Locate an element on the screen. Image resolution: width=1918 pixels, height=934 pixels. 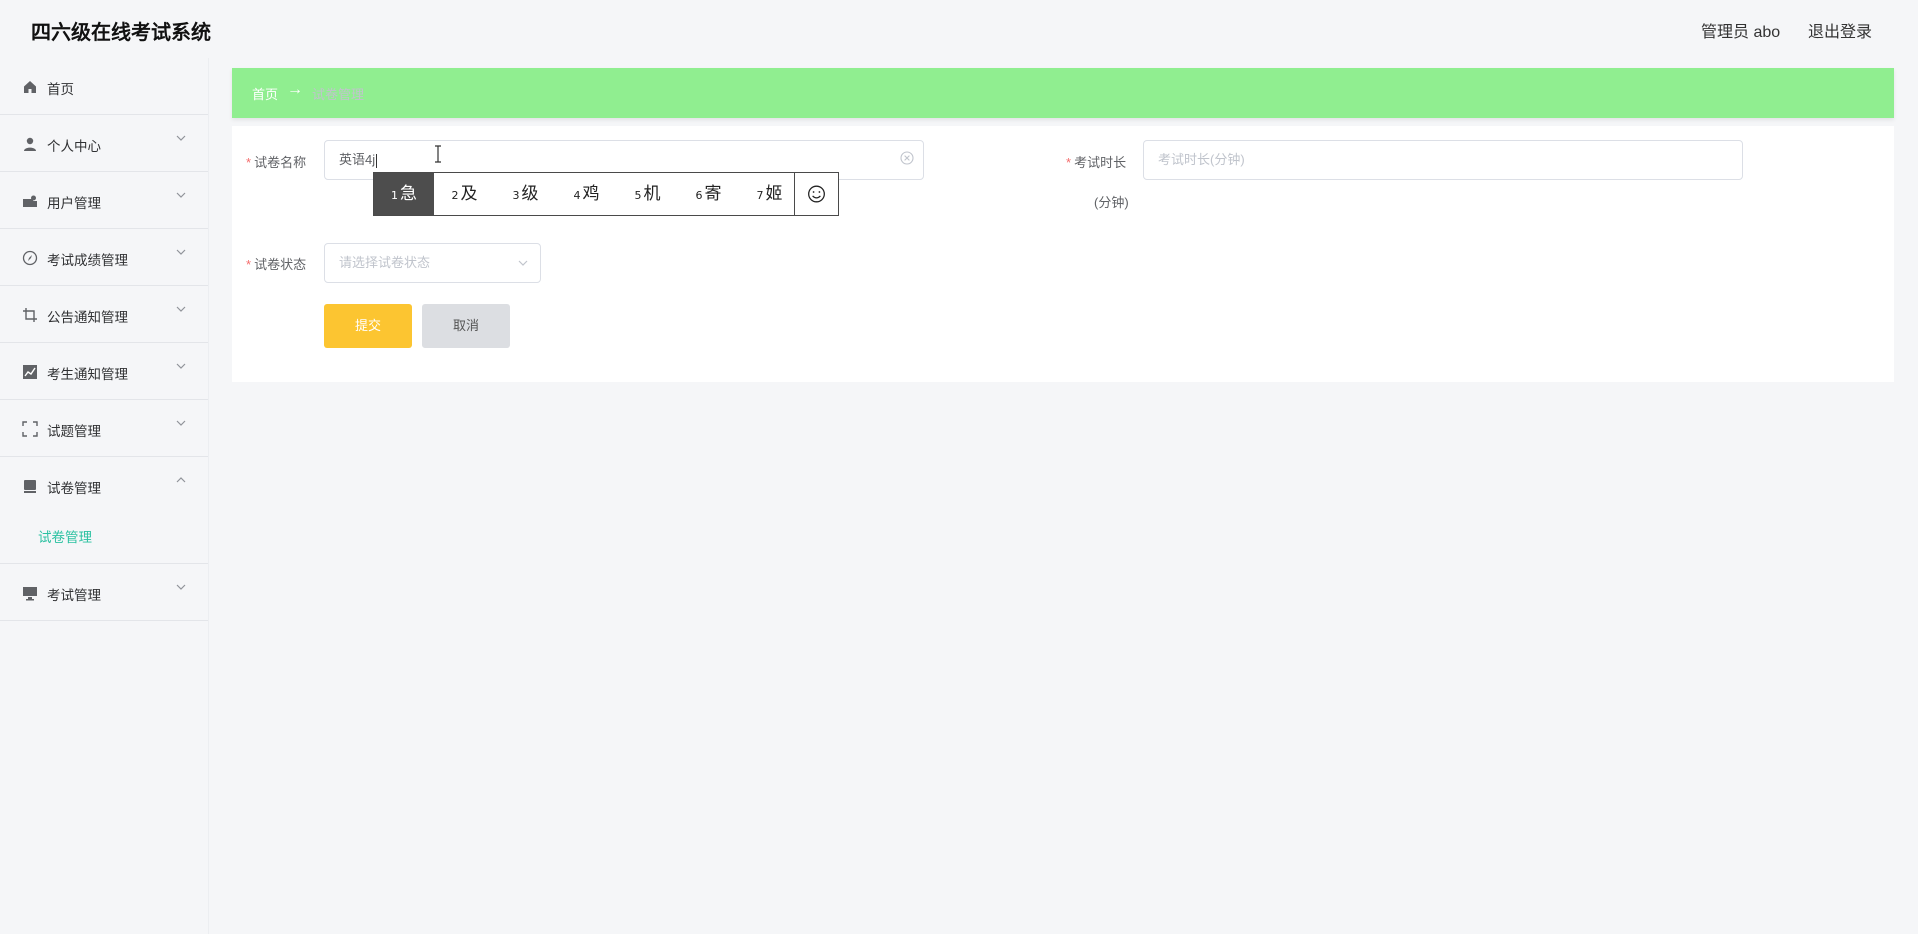
ime-candidate-number: 2 is located at coordinates (455, 195).